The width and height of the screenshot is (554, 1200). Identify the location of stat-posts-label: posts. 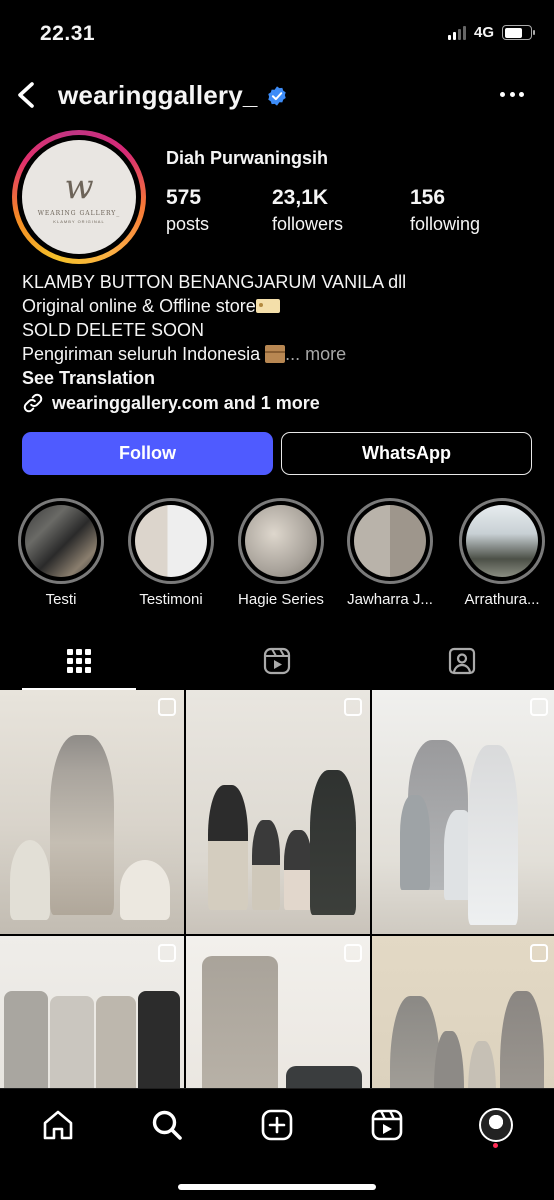
(188, 224).